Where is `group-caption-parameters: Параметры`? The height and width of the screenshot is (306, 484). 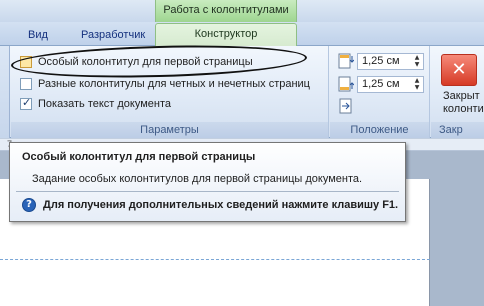 group-caption-parameters: Параметры is located at coordinates (169, 130).